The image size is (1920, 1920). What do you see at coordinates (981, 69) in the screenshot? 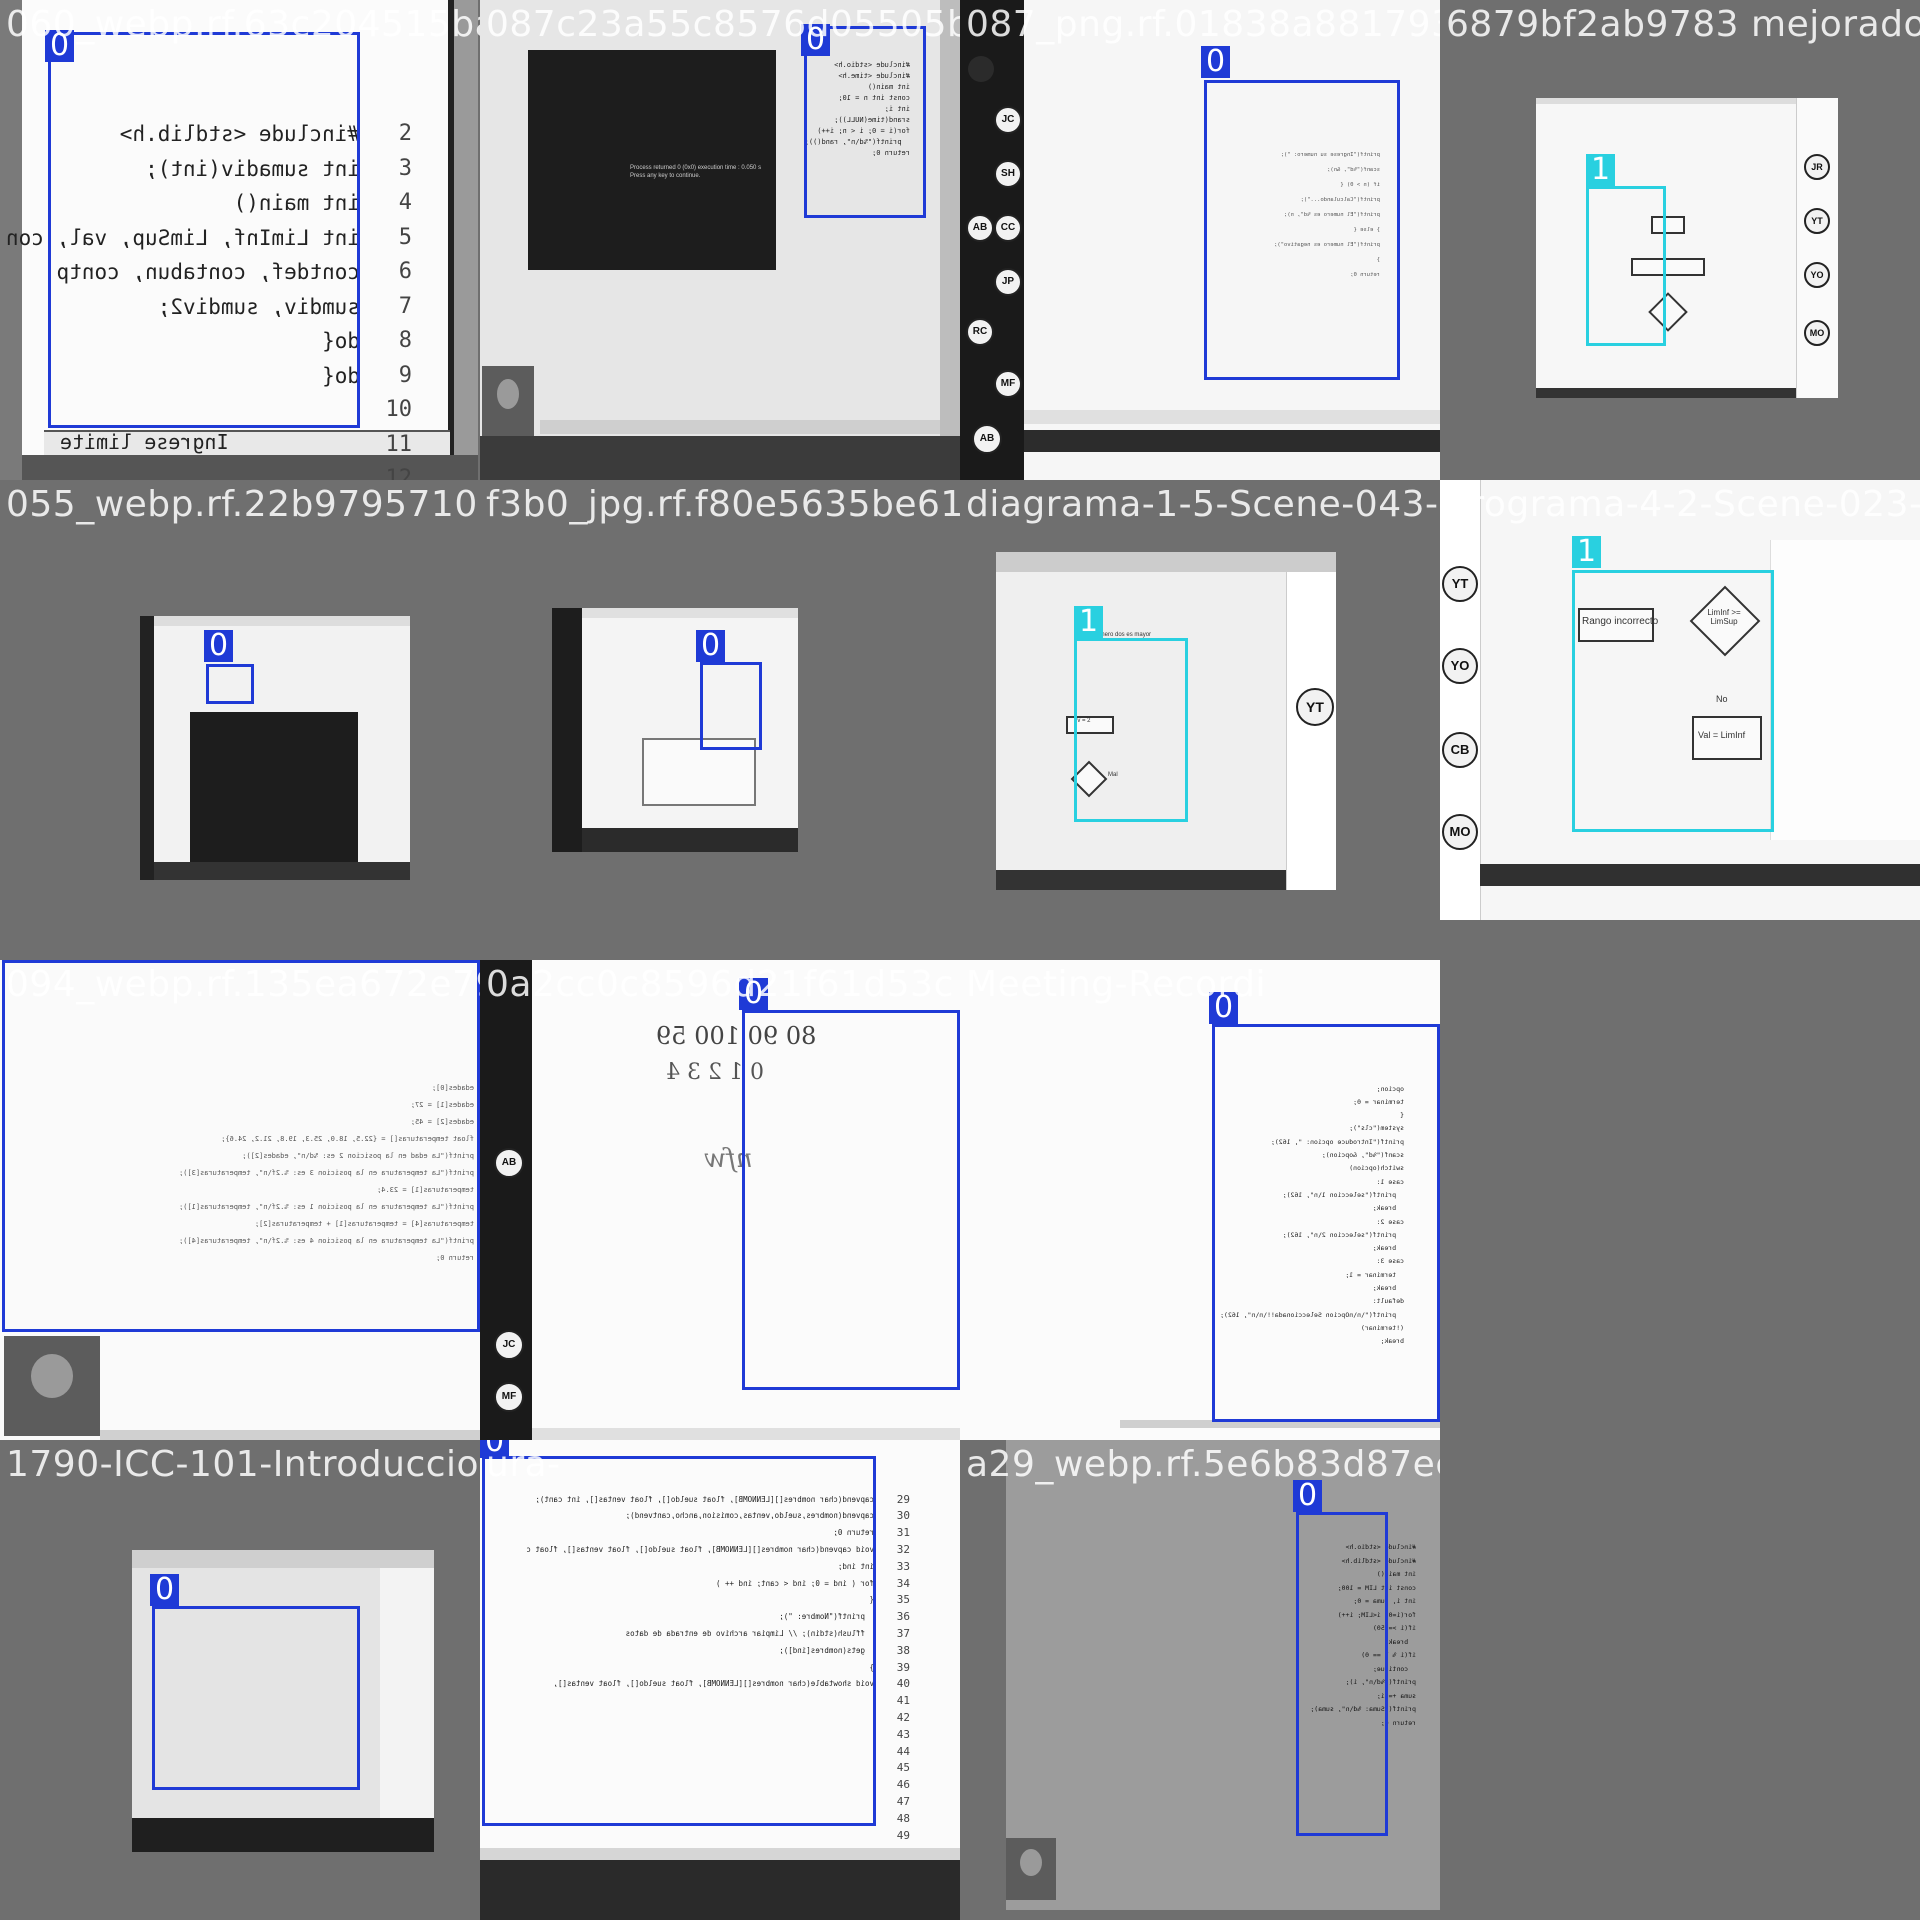
I see `participant-avatar` at bounding box center [981, 69].